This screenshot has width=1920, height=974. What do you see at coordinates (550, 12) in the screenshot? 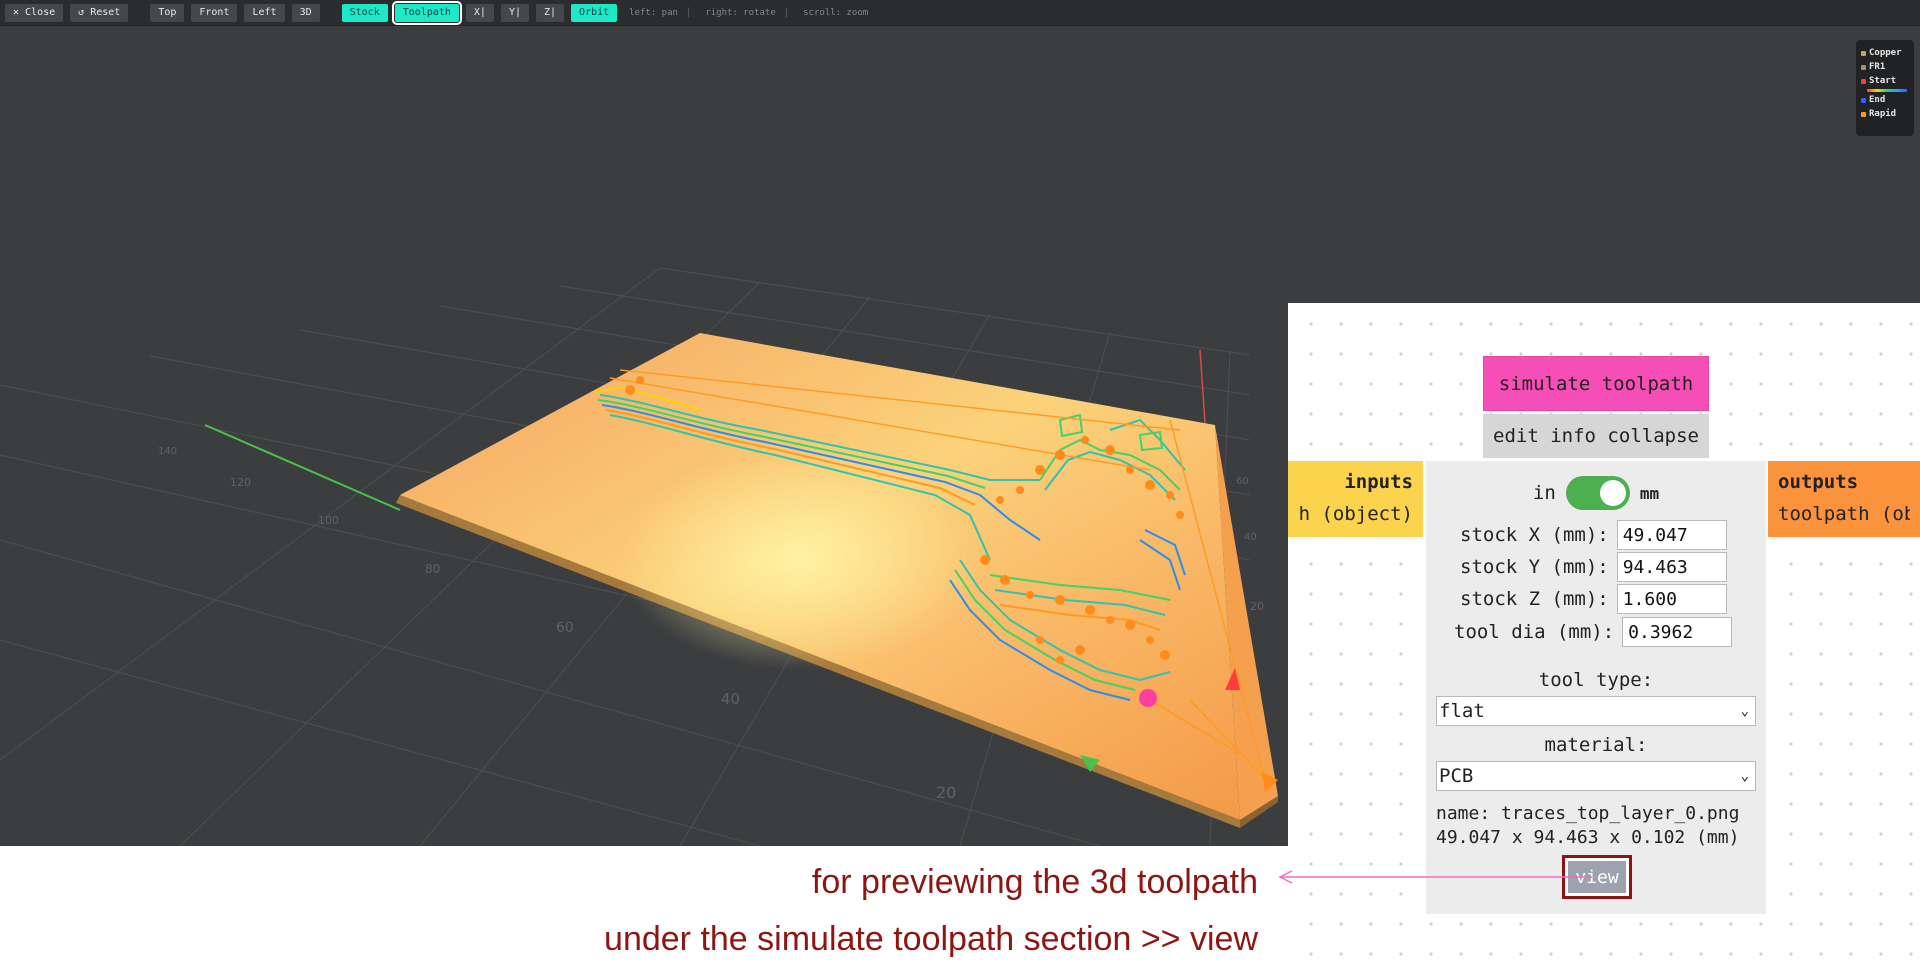
I see `axis-z-button: Z|` at bounding box center [550, 12].